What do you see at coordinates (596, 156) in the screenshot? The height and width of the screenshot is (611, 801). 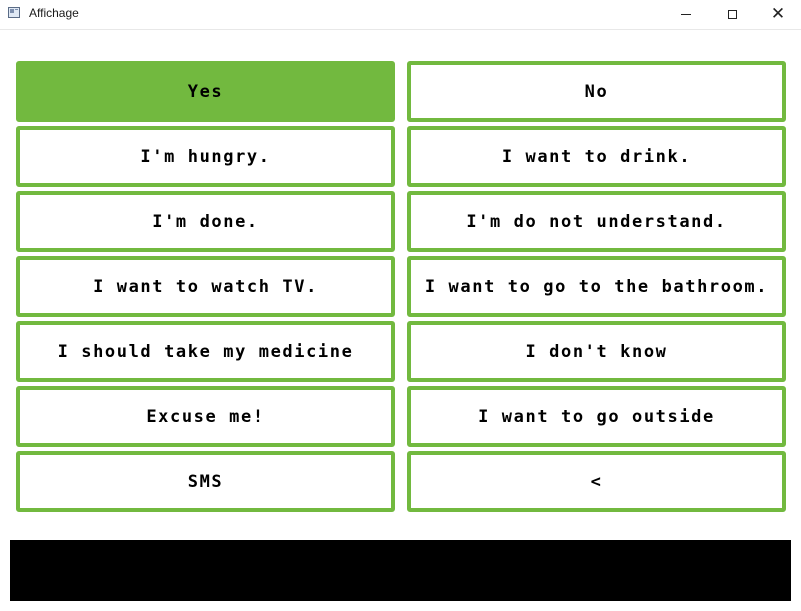 I see `phrase-button-drink: I want to drink.` at bounding box center [596, 156].